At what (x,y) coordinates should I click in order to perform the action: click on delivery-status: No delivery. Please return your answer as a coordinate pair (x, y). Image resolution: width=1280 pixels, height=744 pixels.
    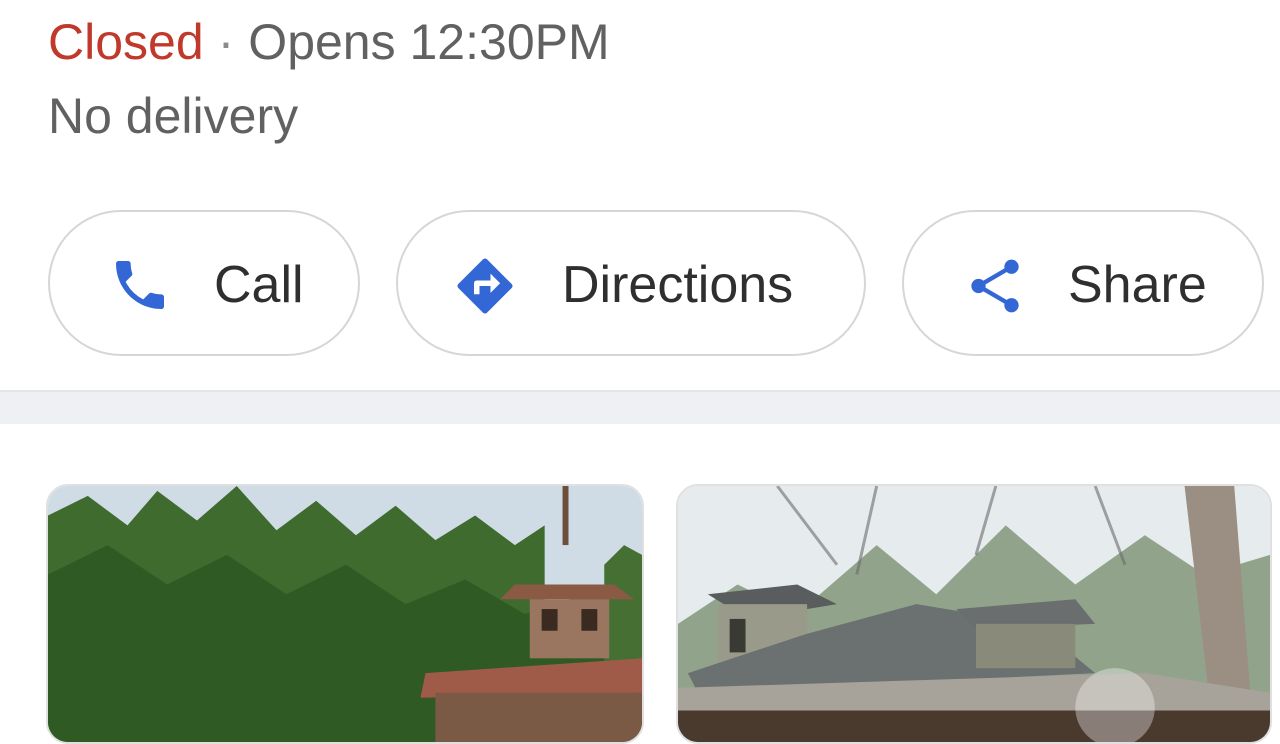
    Looking at the image, I should click on (173, 116).